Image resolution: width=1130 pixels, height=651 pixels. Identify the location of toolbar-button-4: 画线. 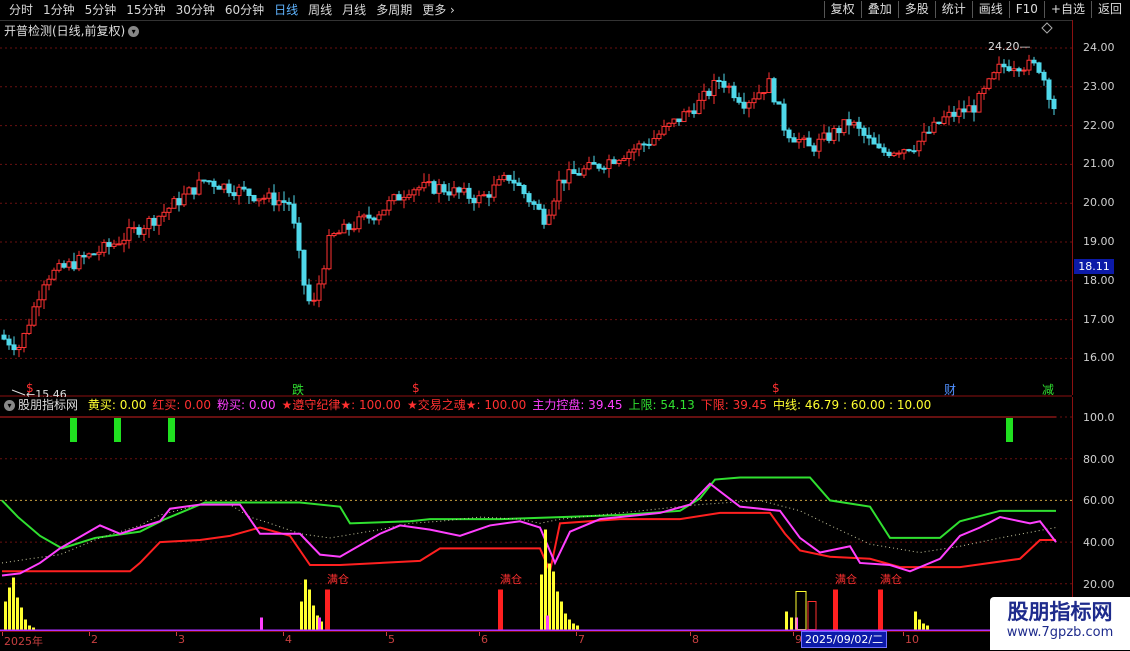
(990, 9).